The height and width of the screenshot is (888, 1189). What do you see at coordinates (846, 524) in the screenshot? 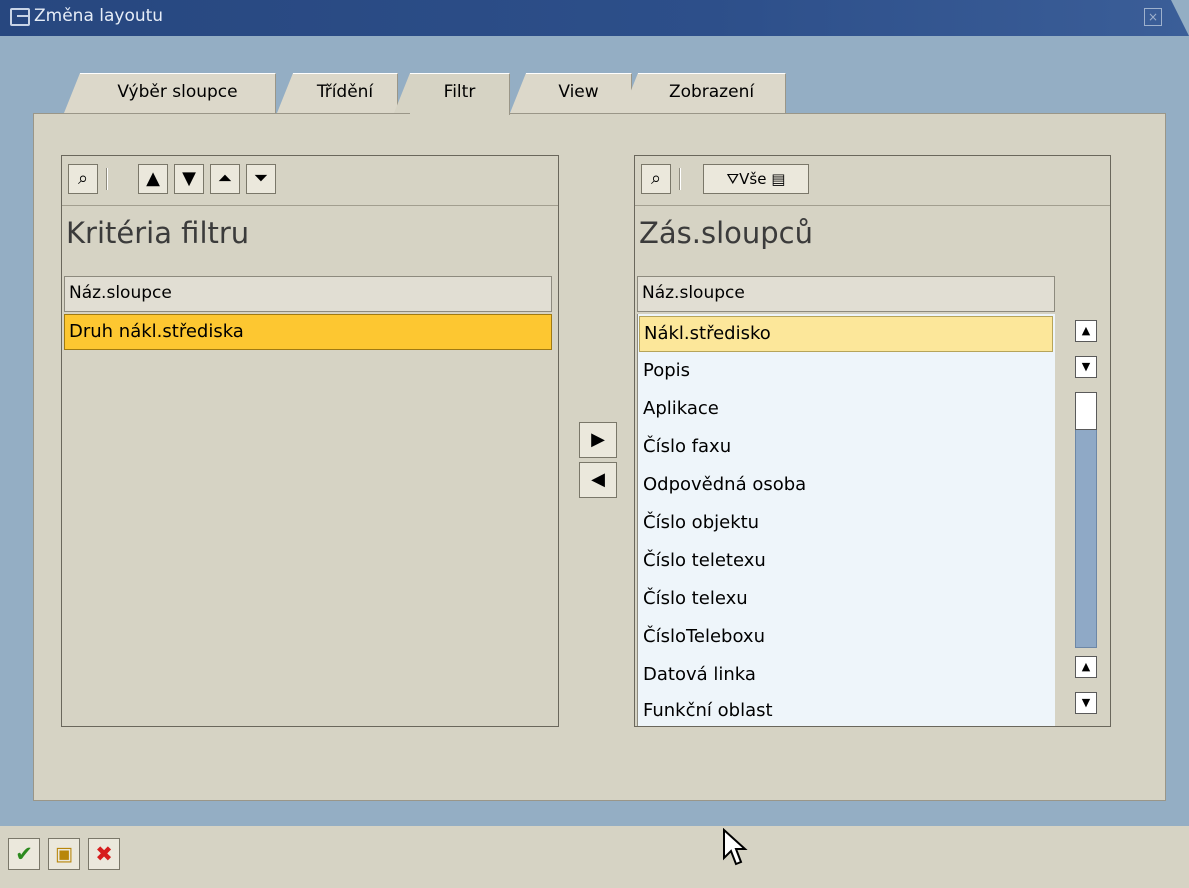
I see `list-item: Číslo objektu` at bounding box center [846, 524].